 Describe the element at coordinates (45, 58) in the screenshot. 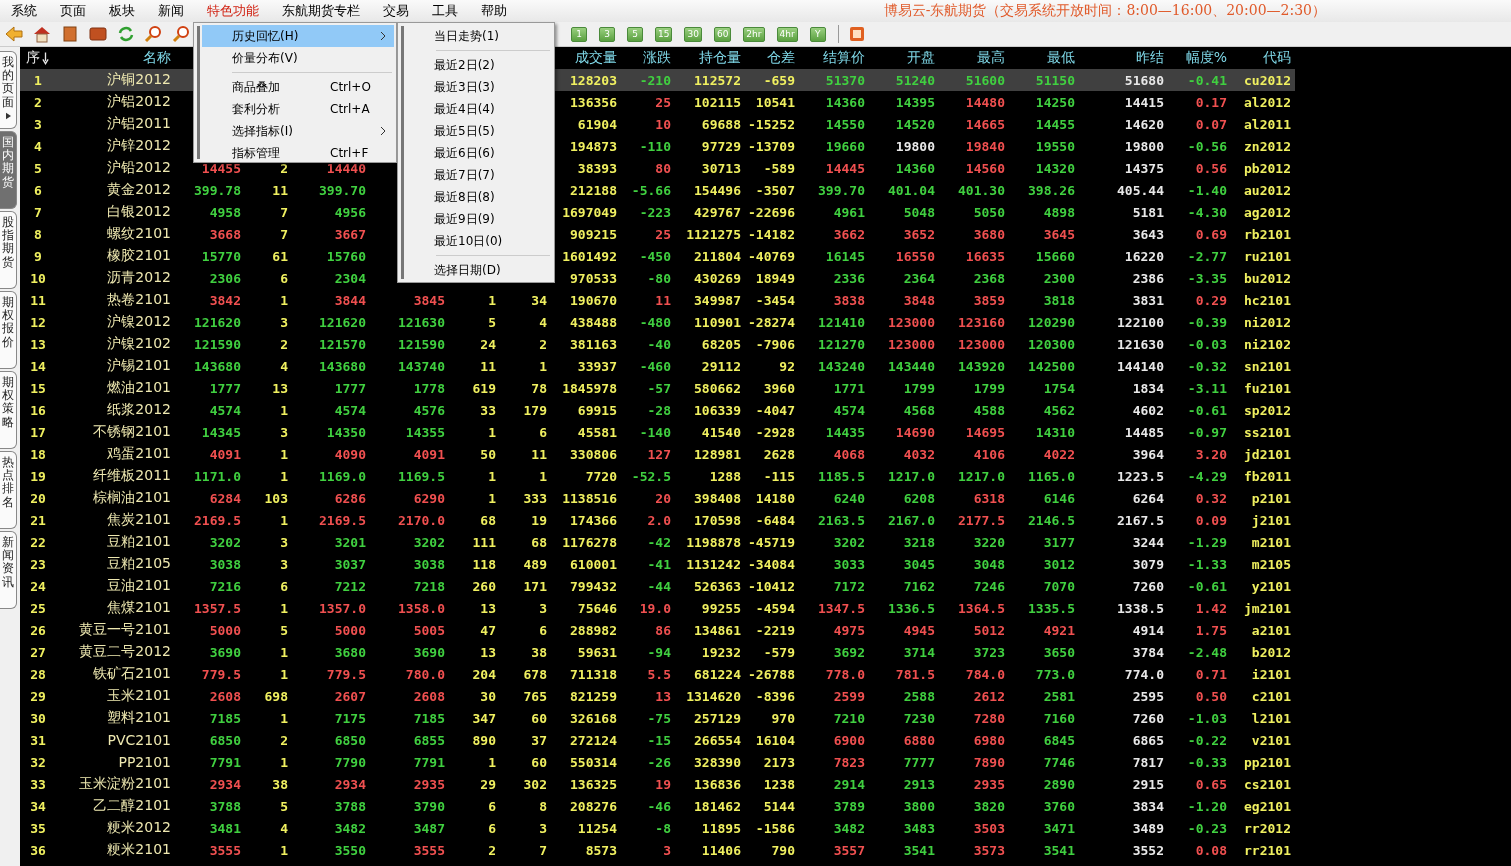

I see `sort-down-icon` at that location.